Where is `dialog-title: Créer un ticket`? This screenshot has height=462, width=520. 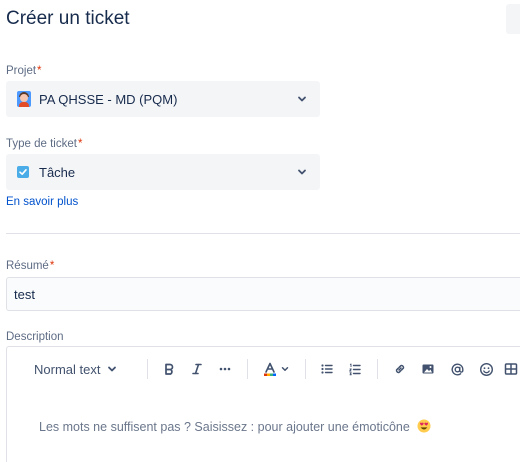 dialog-title: Créer un ticket is located at coordinates (68, 18).